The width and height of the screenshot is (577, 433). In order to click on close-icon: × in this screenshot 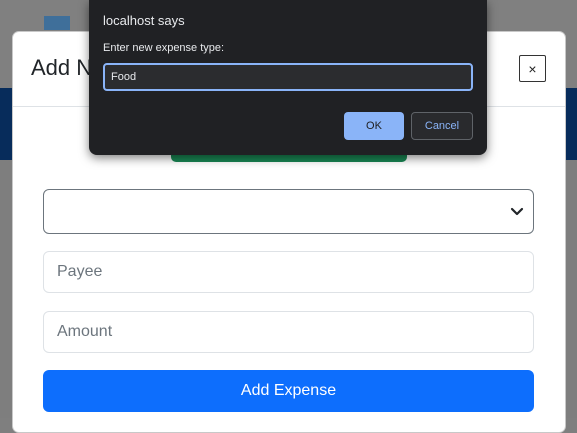, I will do `click(532, 68)`.